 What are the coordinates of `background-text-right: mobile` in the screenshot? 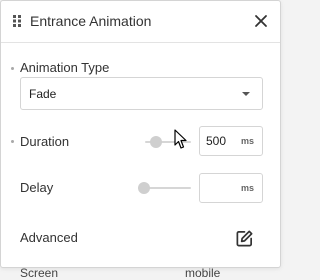 It's located at (203, 273).